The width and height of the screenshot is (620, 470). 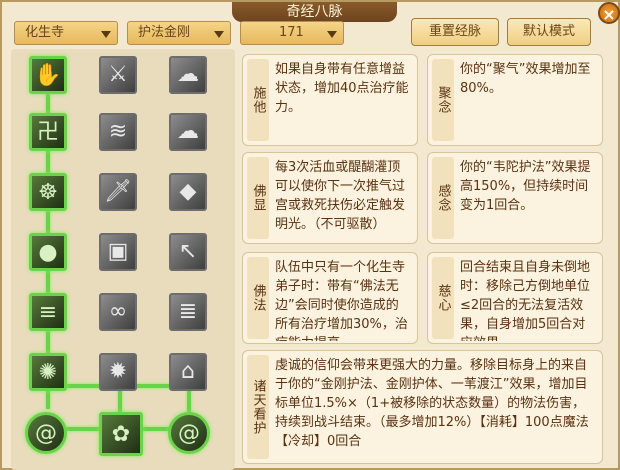 I want to click on level-dropdown-value: 171, so click(x=291, y=32).